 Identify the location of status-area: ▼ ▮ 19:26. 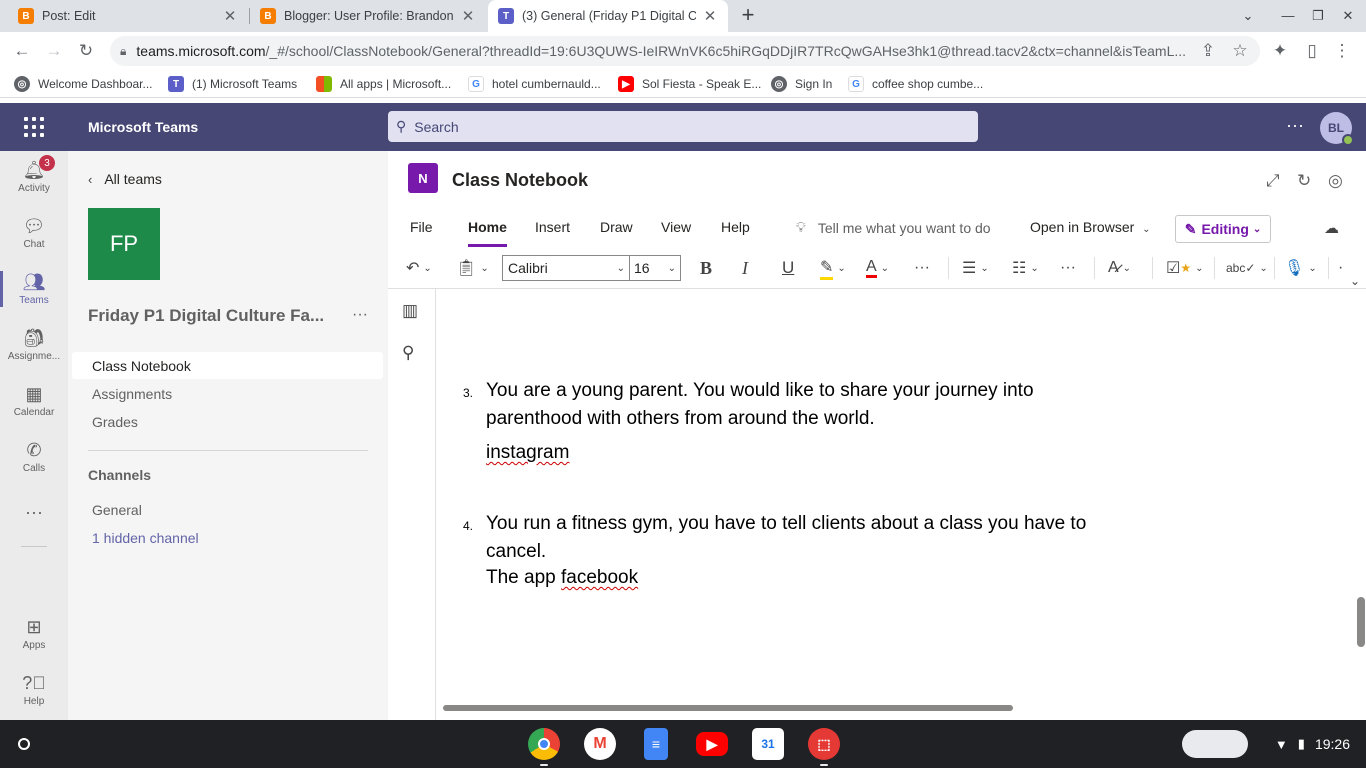
(1308, 744).